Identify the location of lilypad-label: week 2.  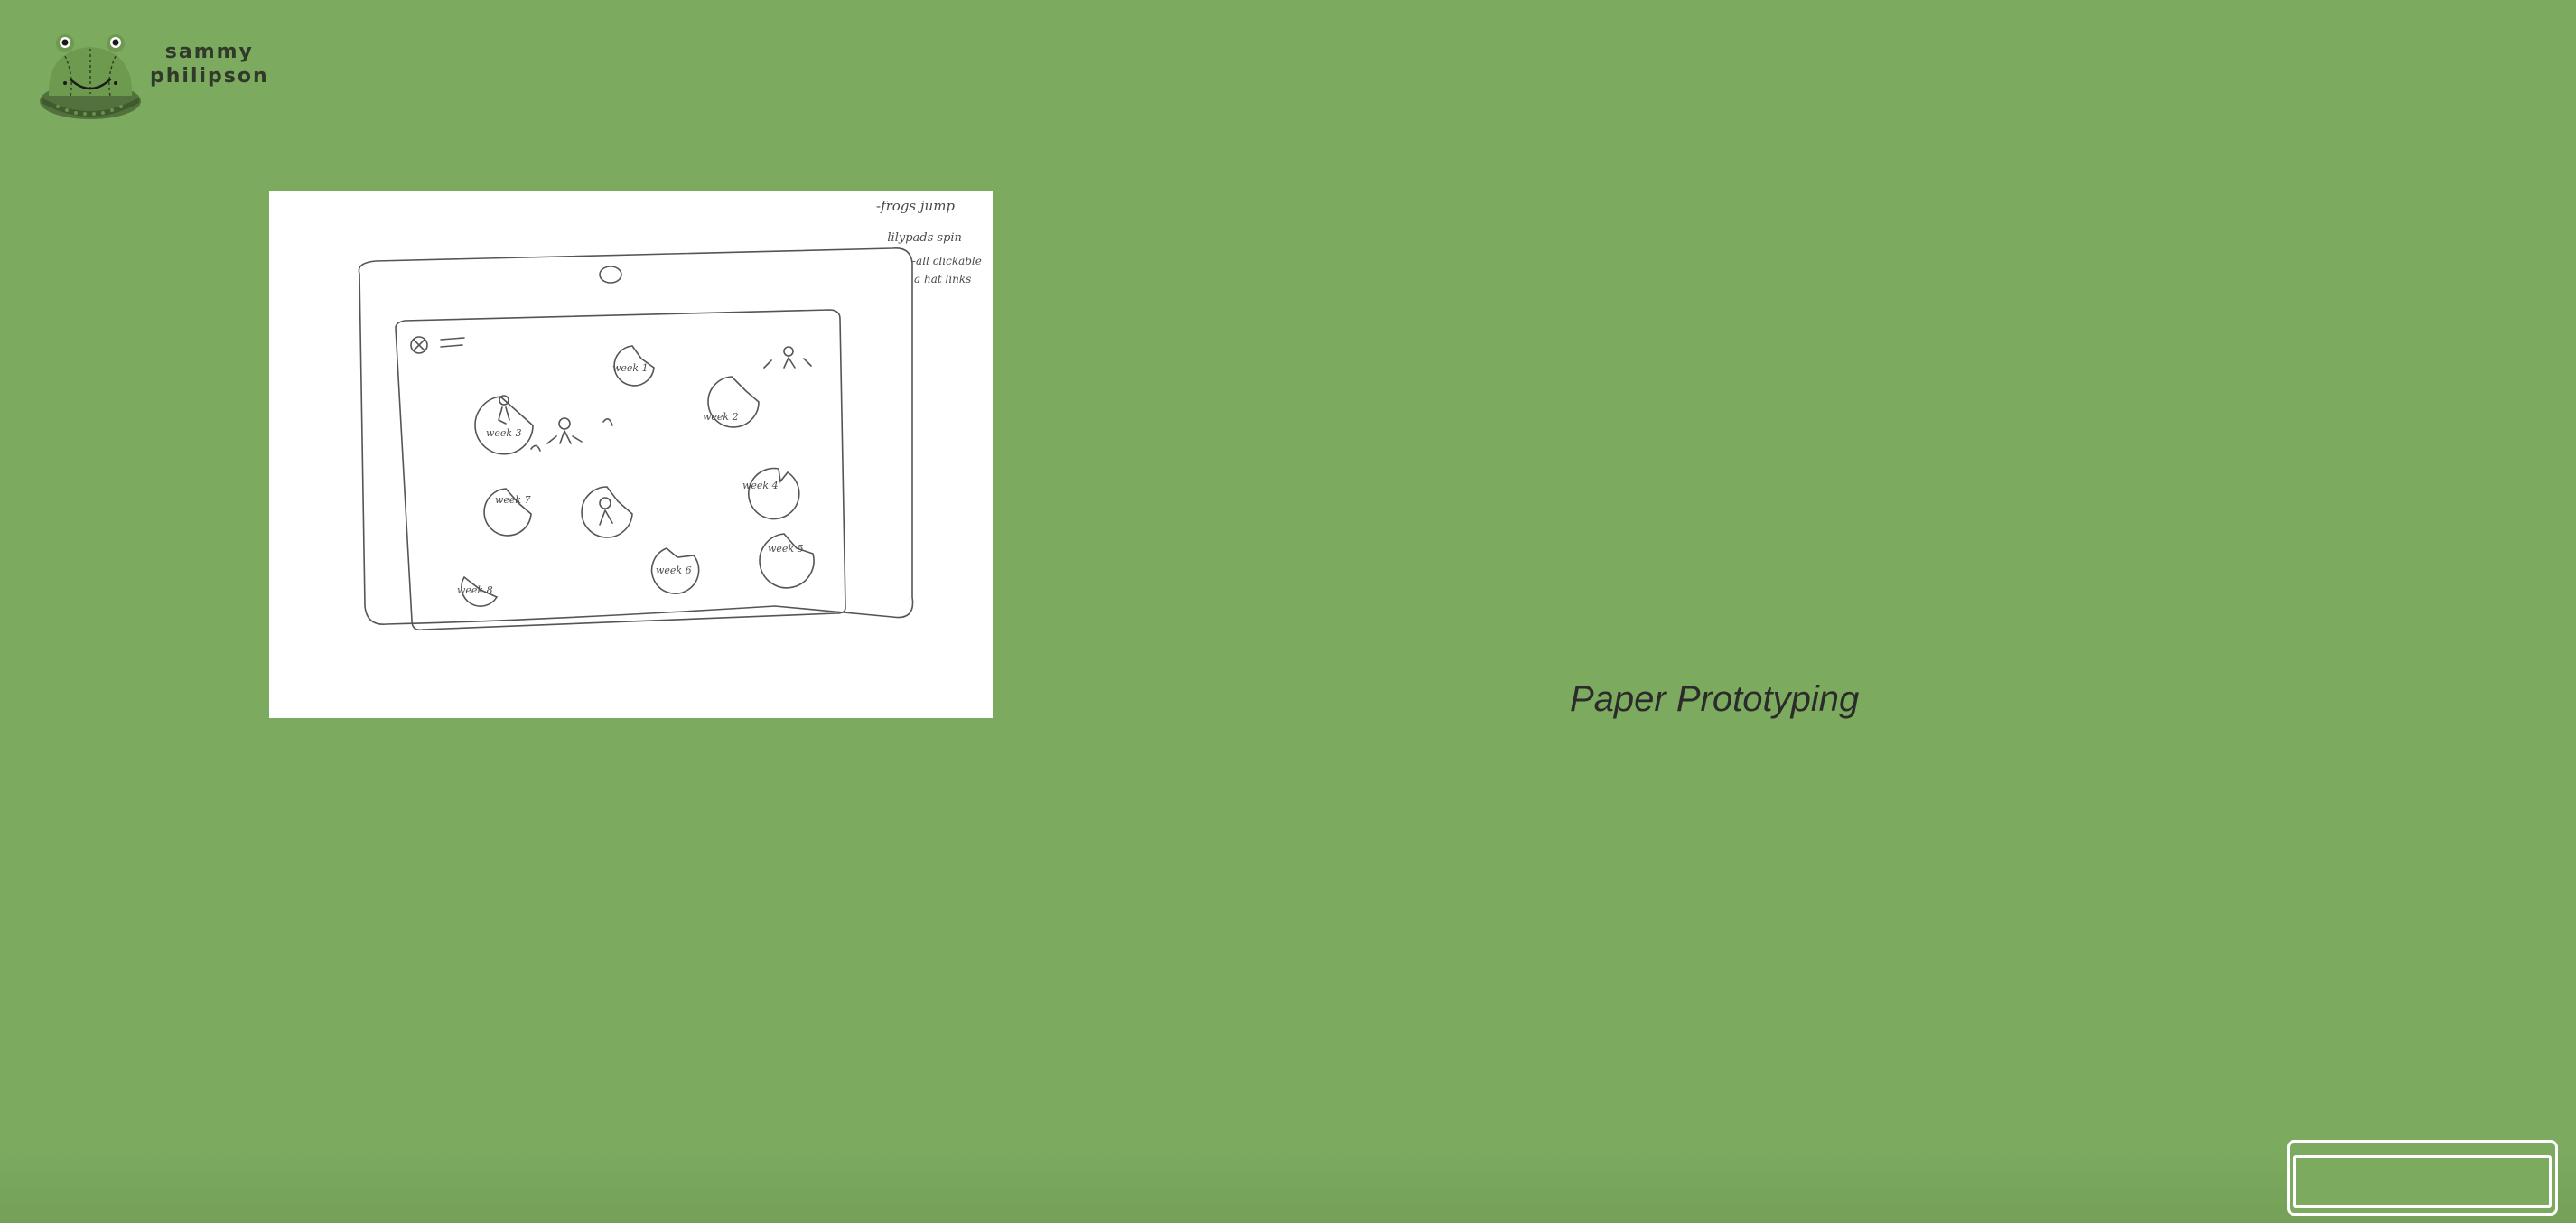
(721, 417).